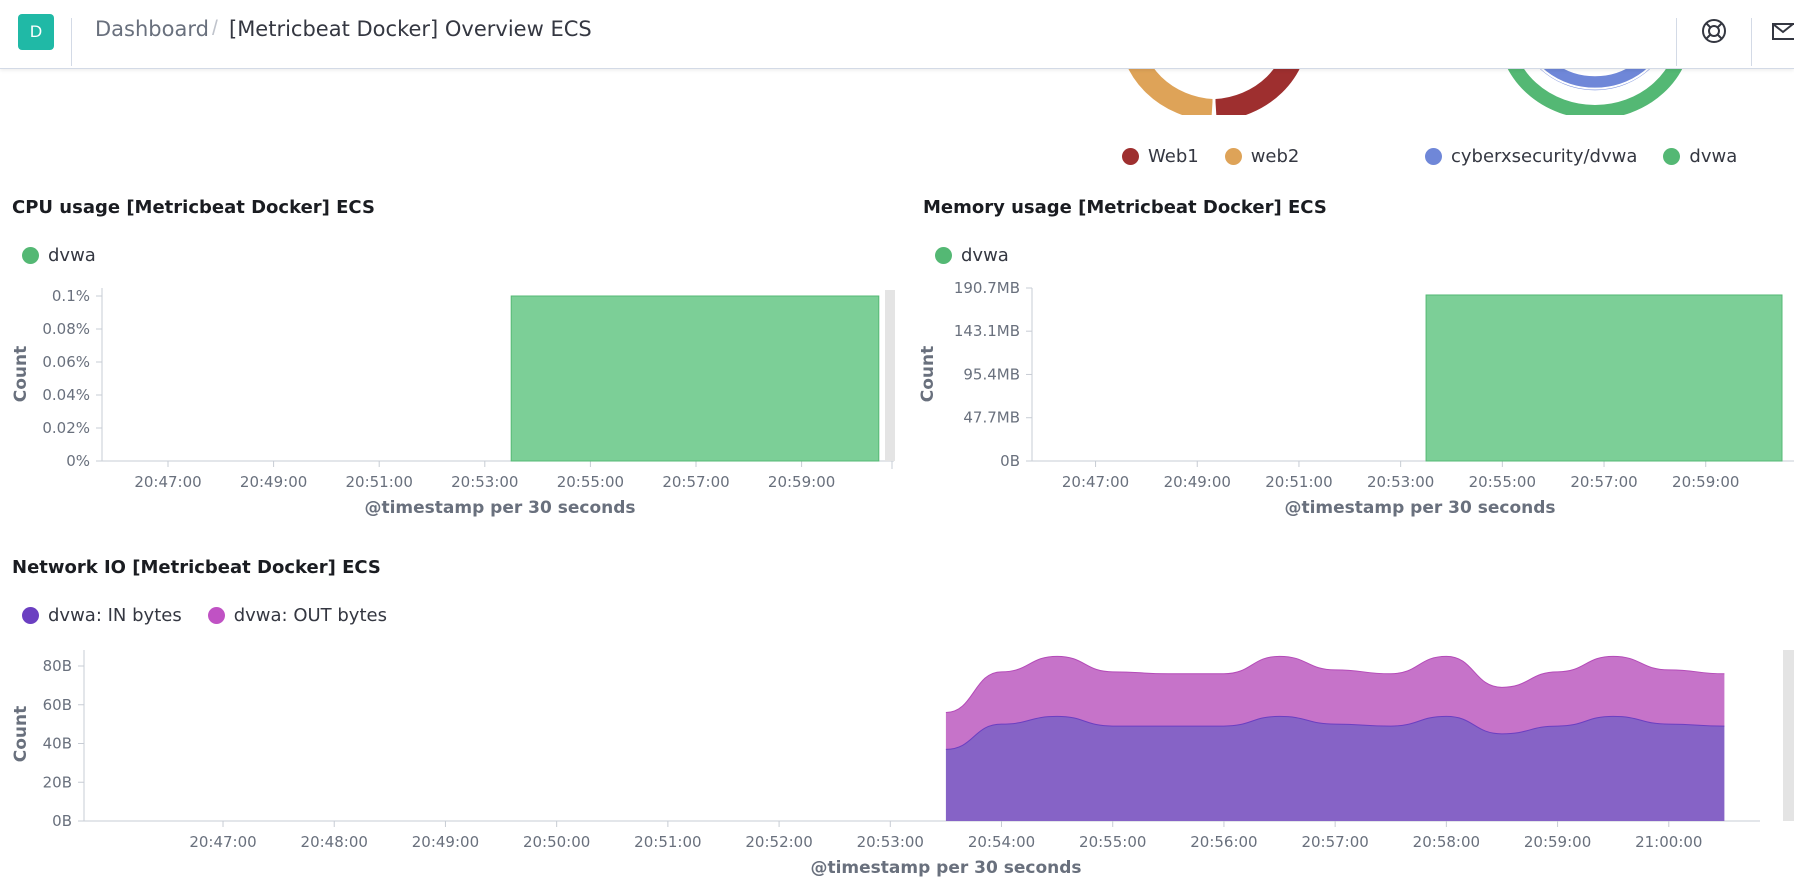 Image resolution: width=1794 pixels, height=895 pixels. I want to click on header-divider-right, so click(1676, 42).